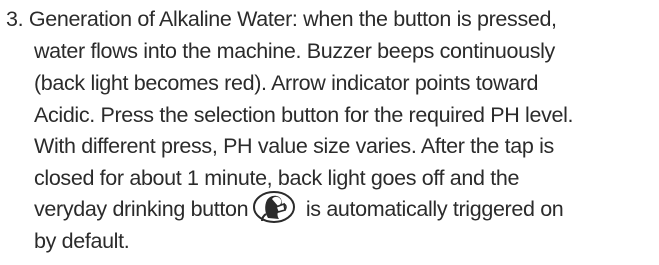 The image size is (659, 265). Describe the element at coordinates (141, 209) in the screenshot. I see `text-line-7-before-icon: veryday drinking button` at that location.